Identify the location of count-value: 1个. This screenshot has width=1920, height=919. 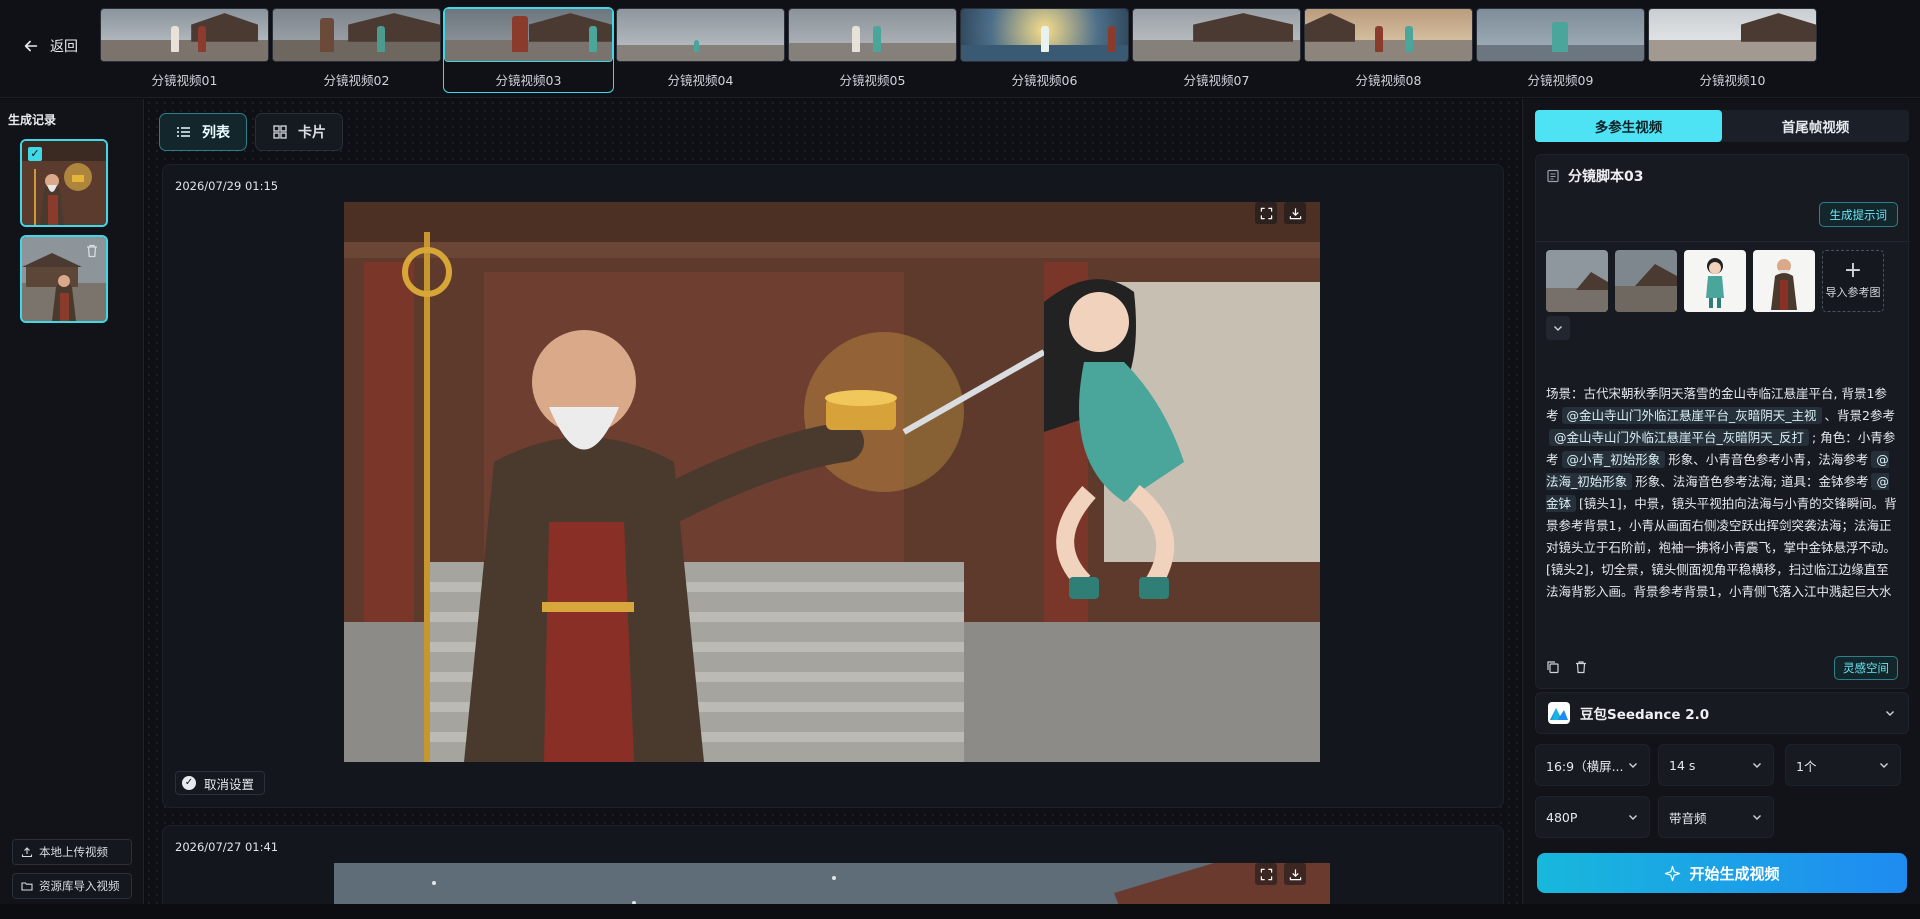
(1806, 766).